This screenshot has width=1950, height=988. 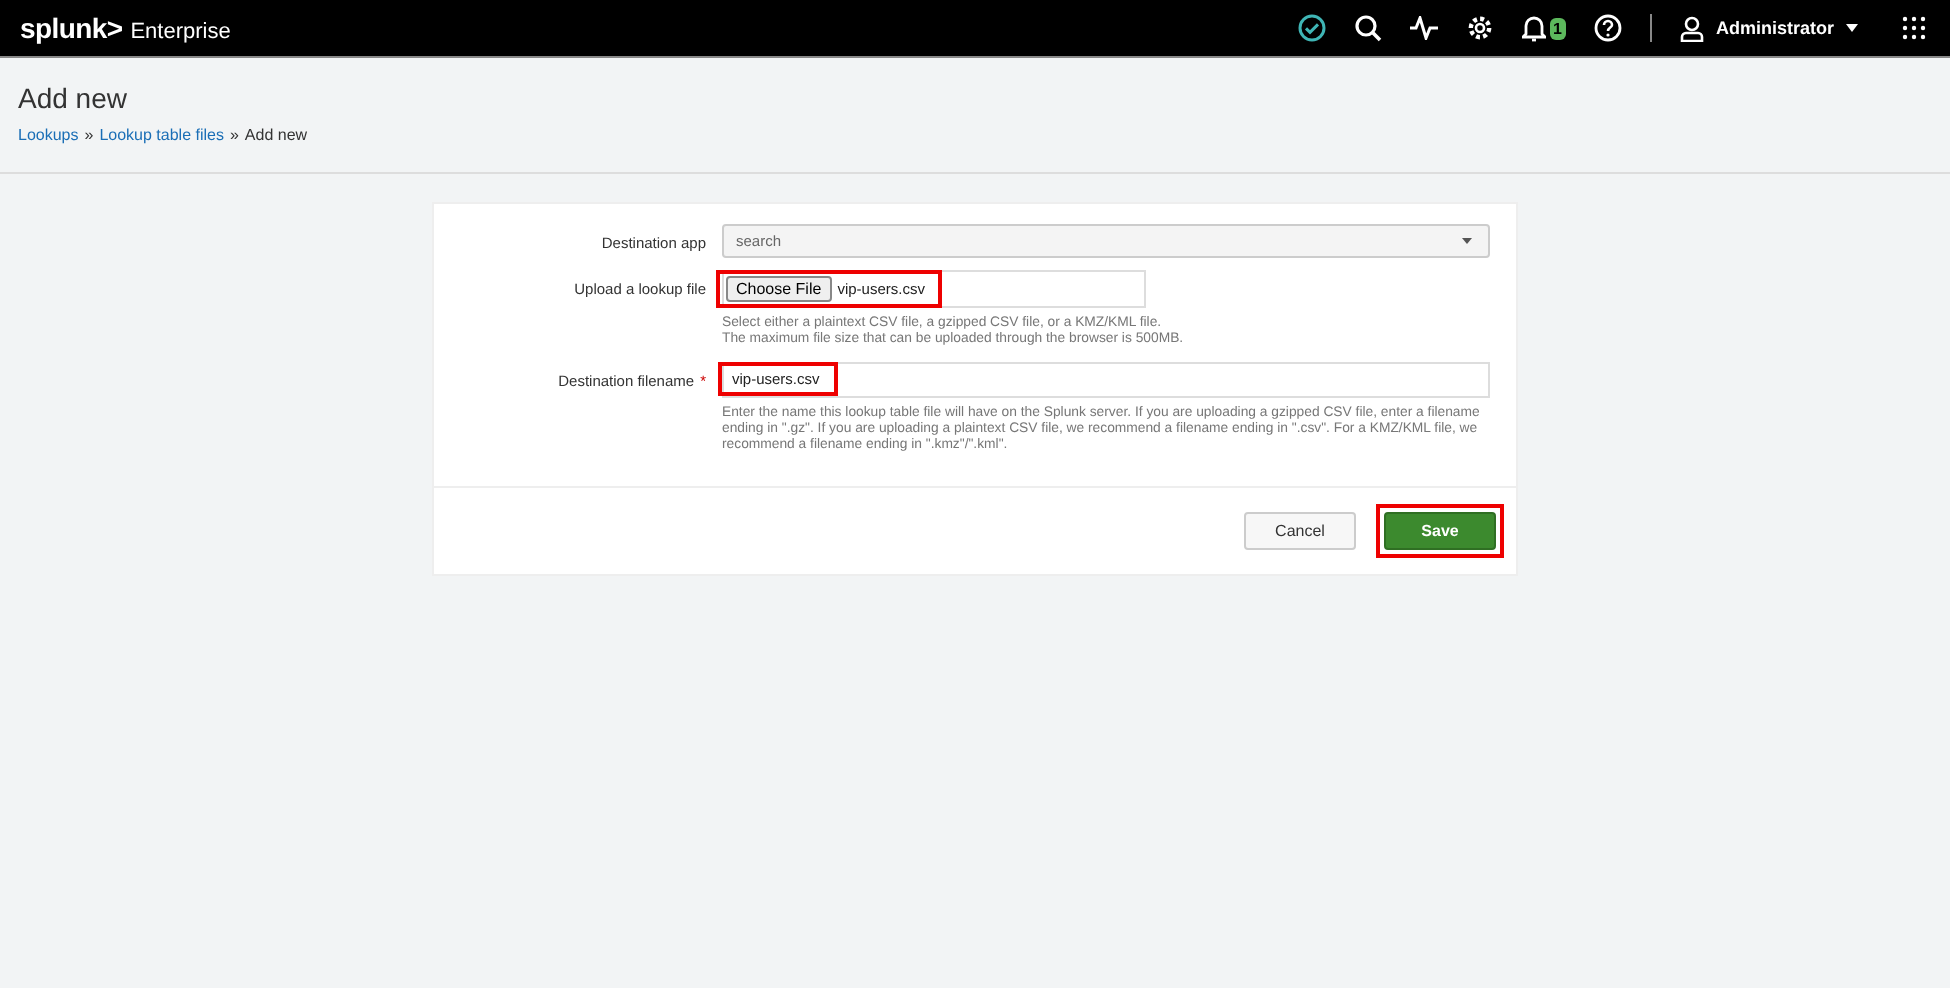 What do you see at coordinates (1311, 28) in the screenshot?
I see `health-check-icon` at bounding box center [1311, 28].